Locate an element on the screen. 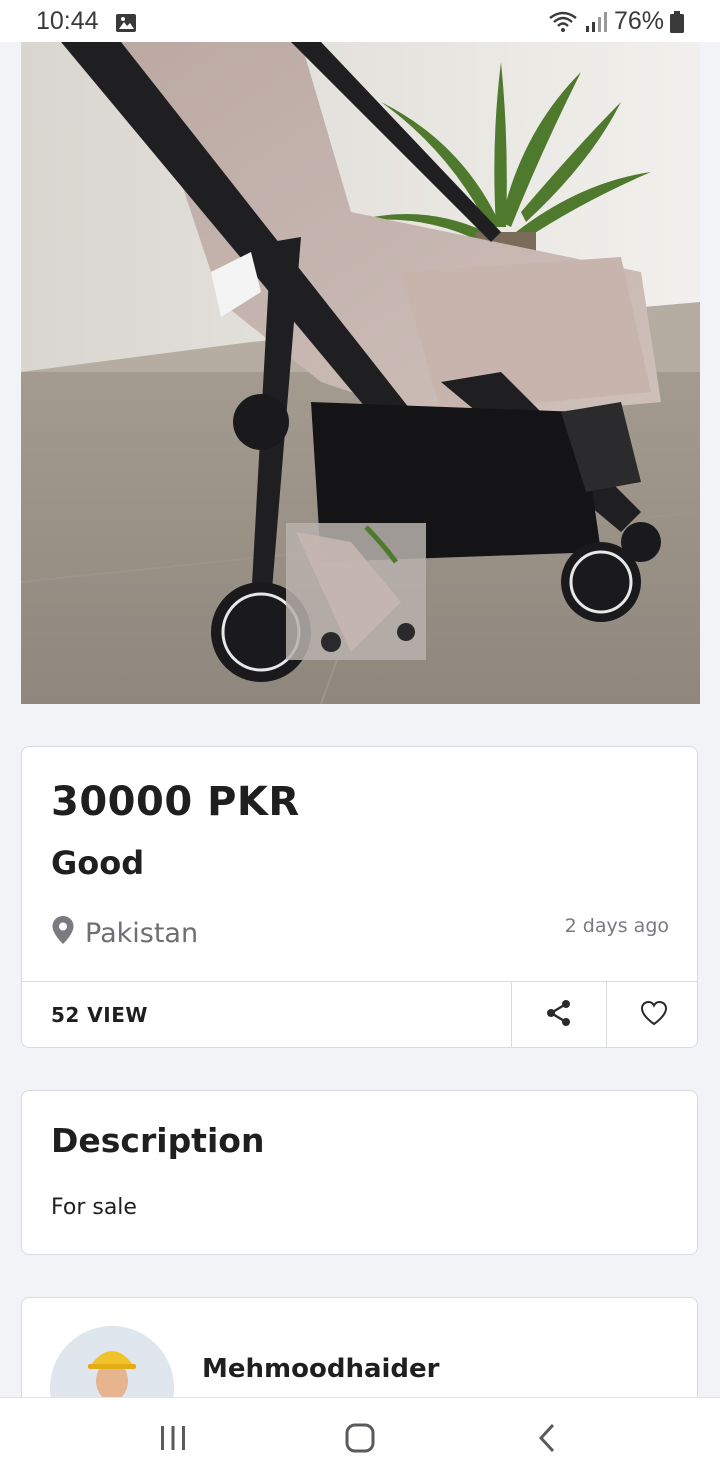 The image size is (720, 1481). share-icon is located at coordinates (559, 1015).